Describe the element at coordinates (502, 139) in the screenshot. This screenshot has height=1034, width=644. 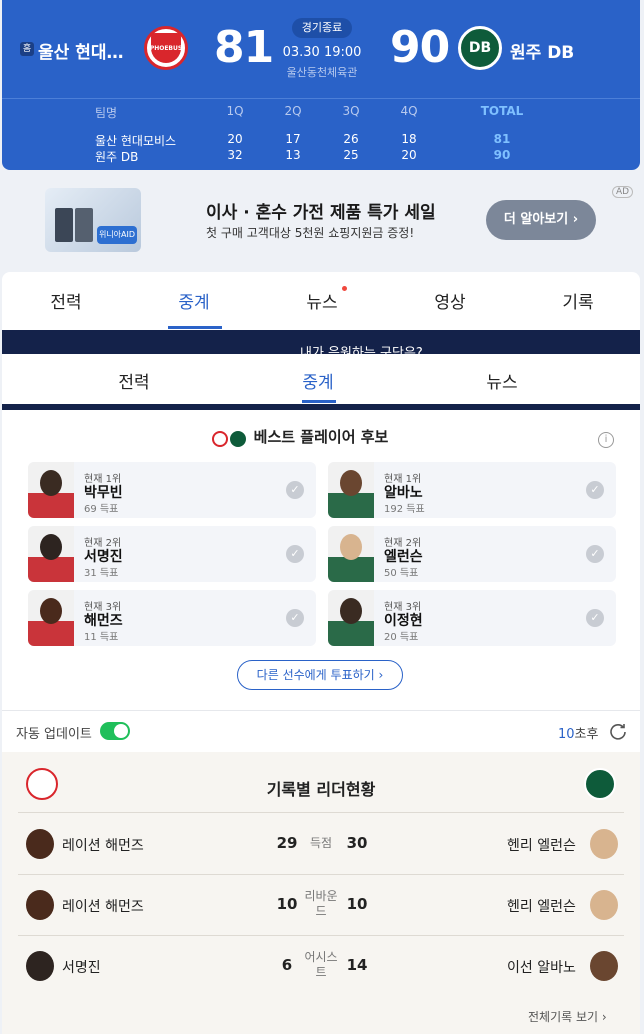
I see `row-total: 81` at that location.